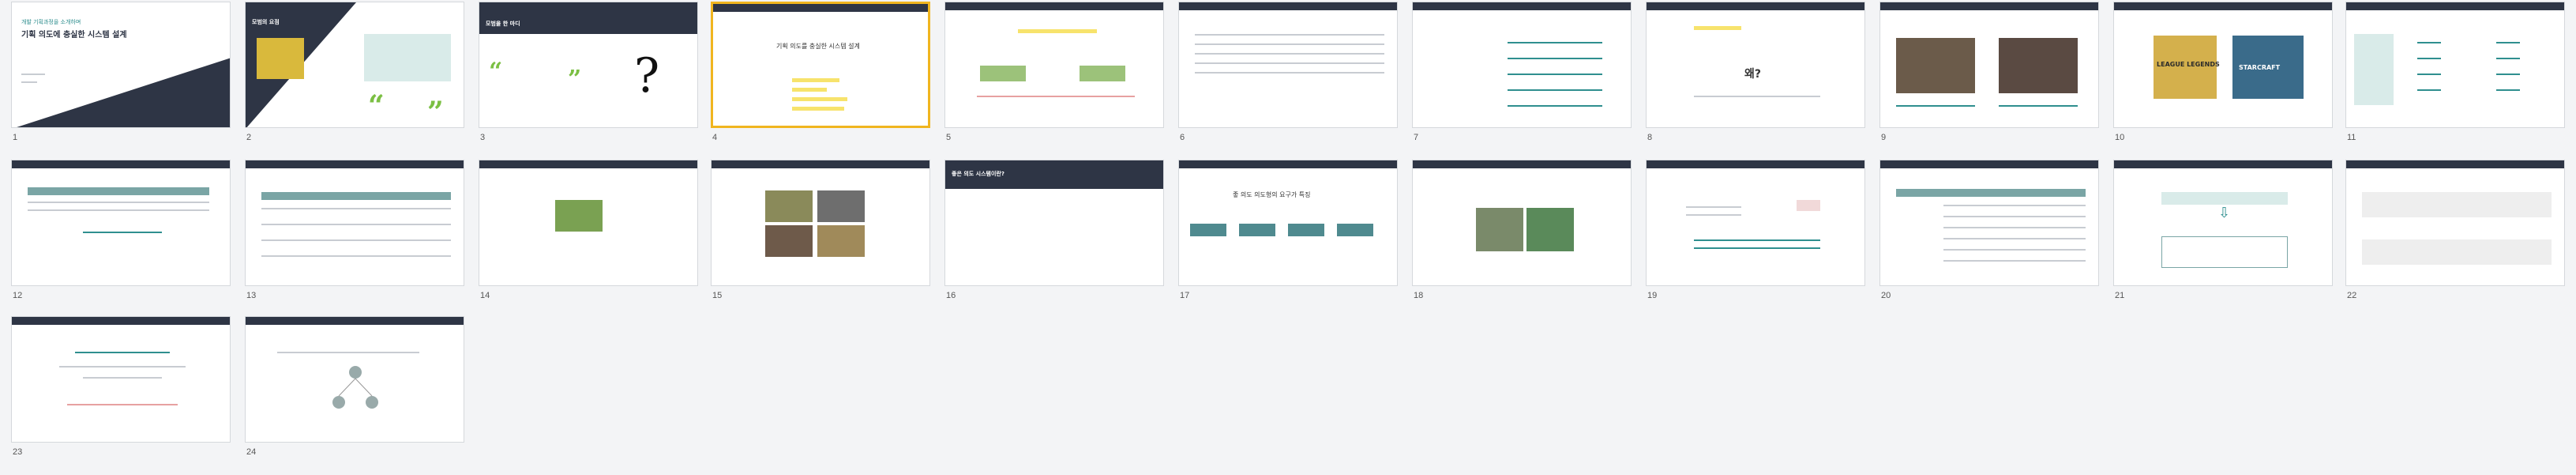  What do you see at coordinates (1182, 137) in the screenshot?
I see `slide-number: 6` at bounding box center [1182, 137].